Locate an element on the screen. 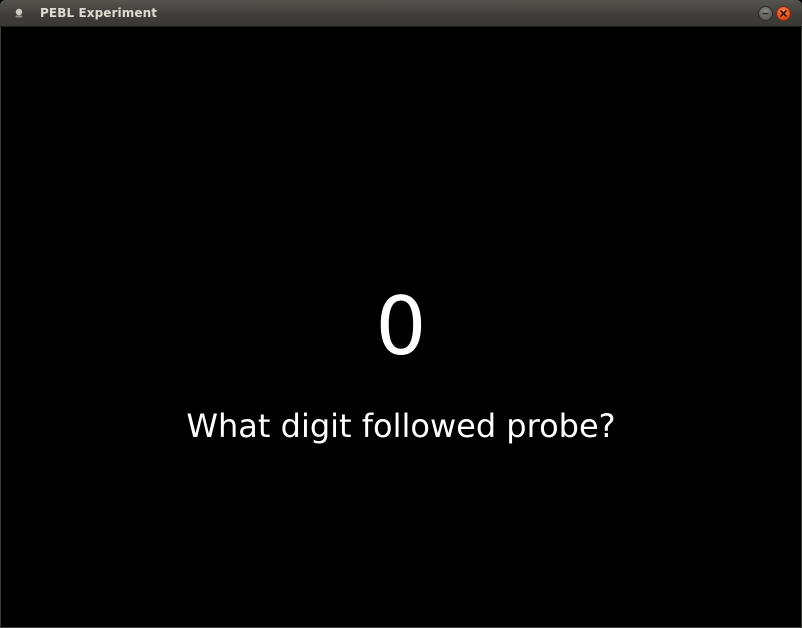  close-icon is located at coordinates (783, 13).